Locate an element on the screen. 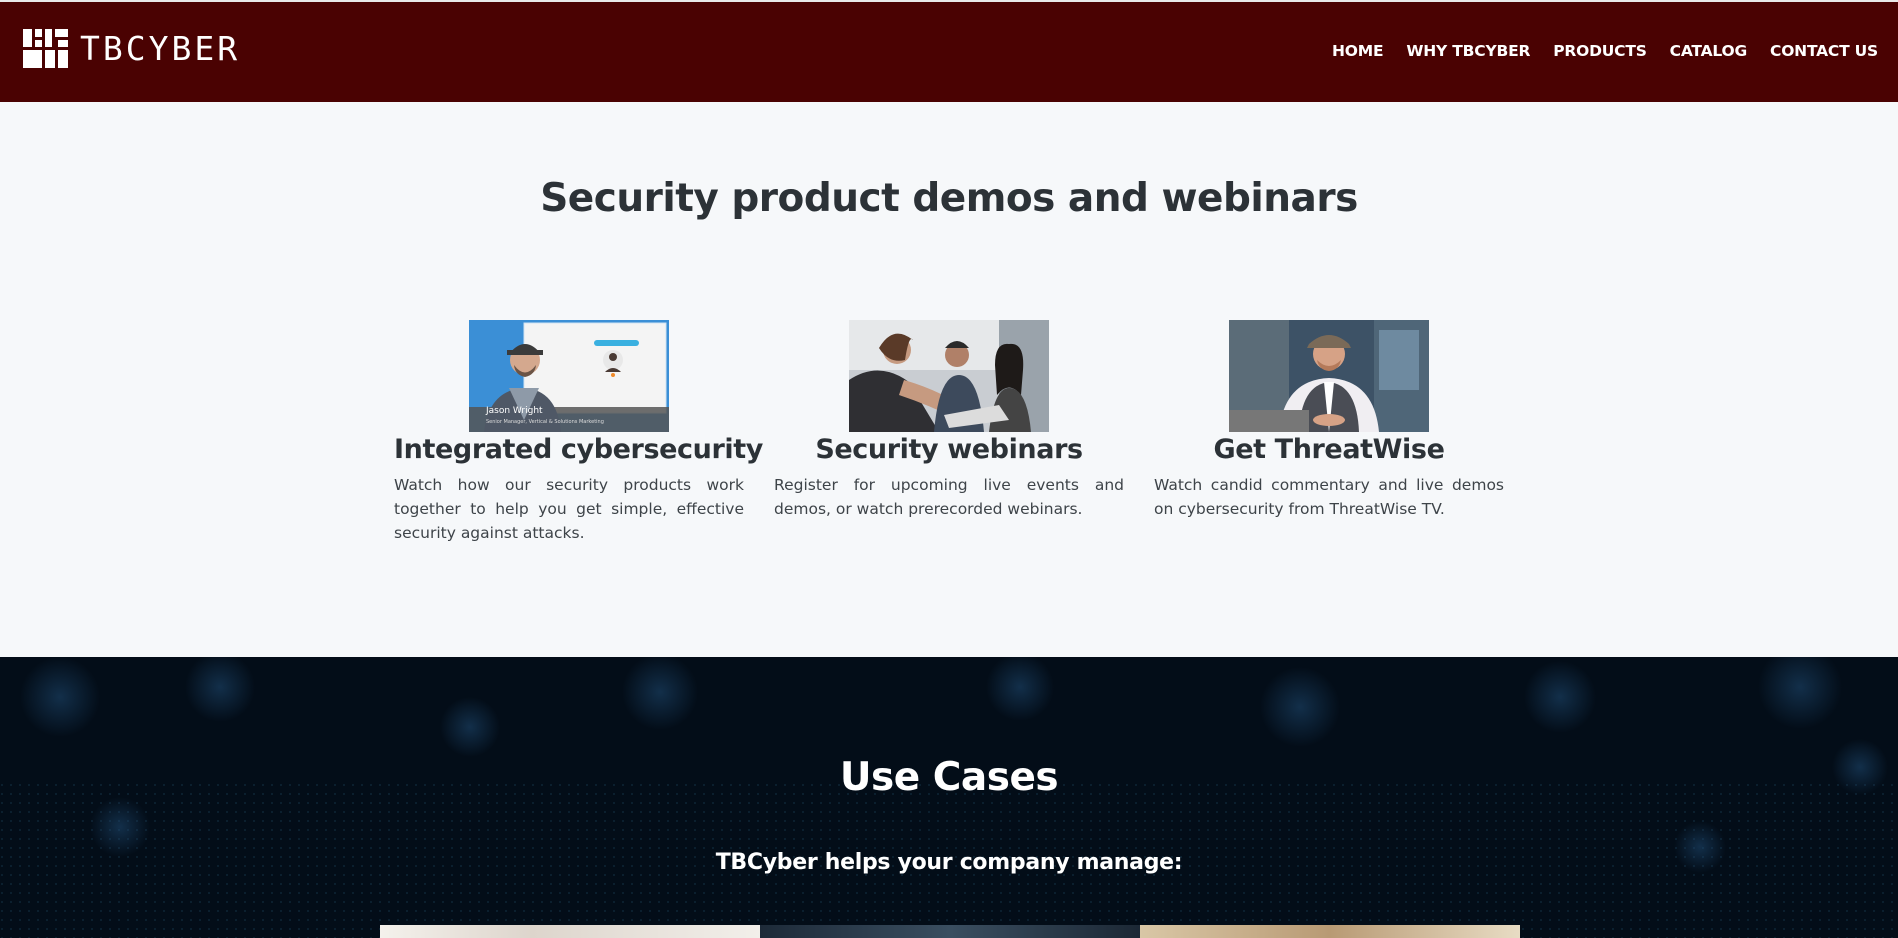 This screenshot has height=938, width=1898. use-cases-subtitle: TBCyber helps your company manage: is located at coordinates (949, 862).